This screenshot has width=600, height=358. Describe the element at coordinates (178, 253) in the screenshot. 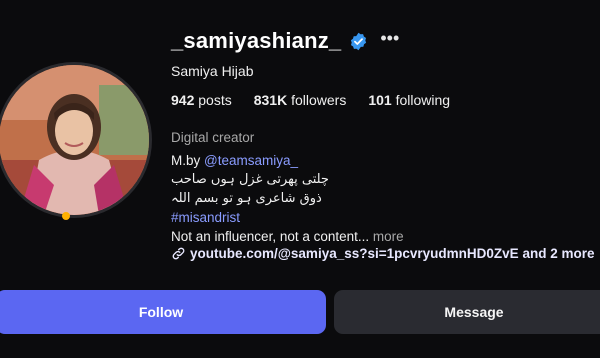

I see `link-chain-icon` at that location.